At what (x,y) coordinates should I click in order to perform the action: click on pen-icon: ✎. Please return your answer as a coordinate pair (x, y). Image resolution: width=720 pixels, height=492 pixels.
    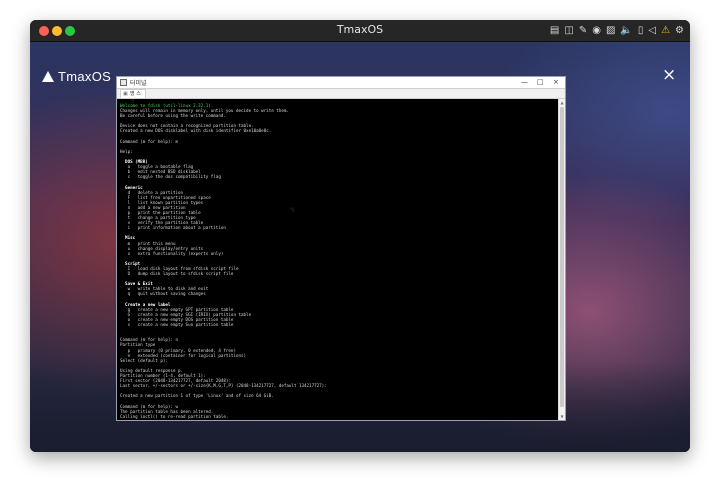
    Looking at the image, I should click on (583, 31).